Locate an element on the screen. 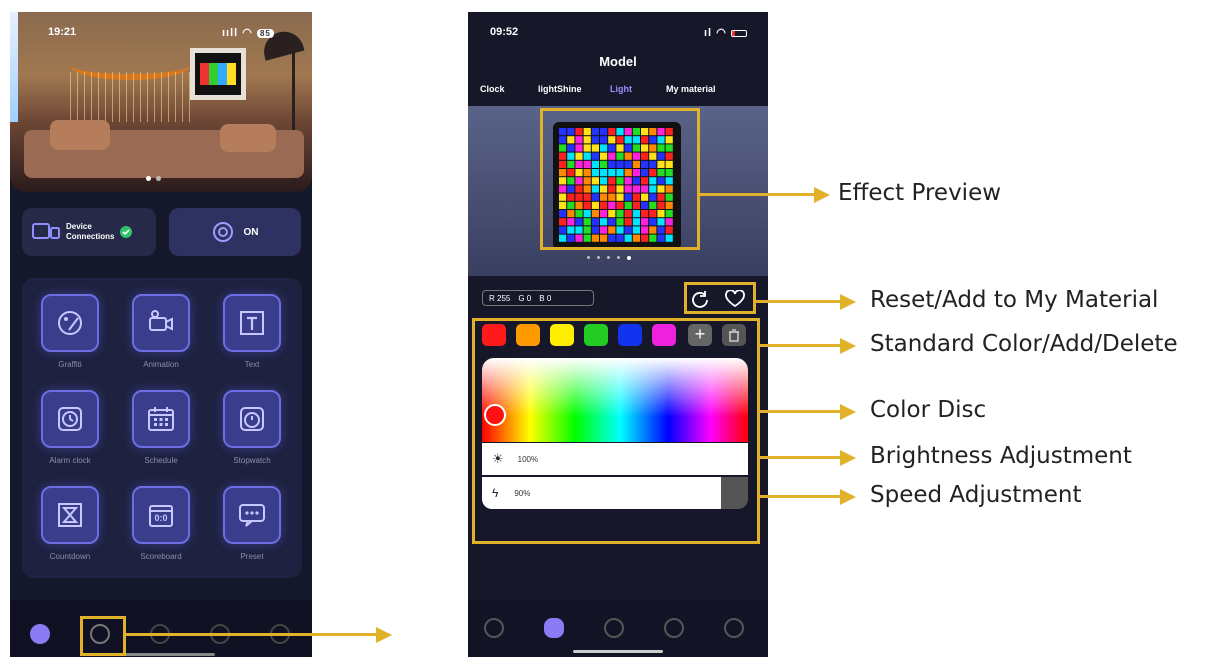 This screenshot has width=1228, height=657. tile-graffiti is located at coordinates (70, 323).